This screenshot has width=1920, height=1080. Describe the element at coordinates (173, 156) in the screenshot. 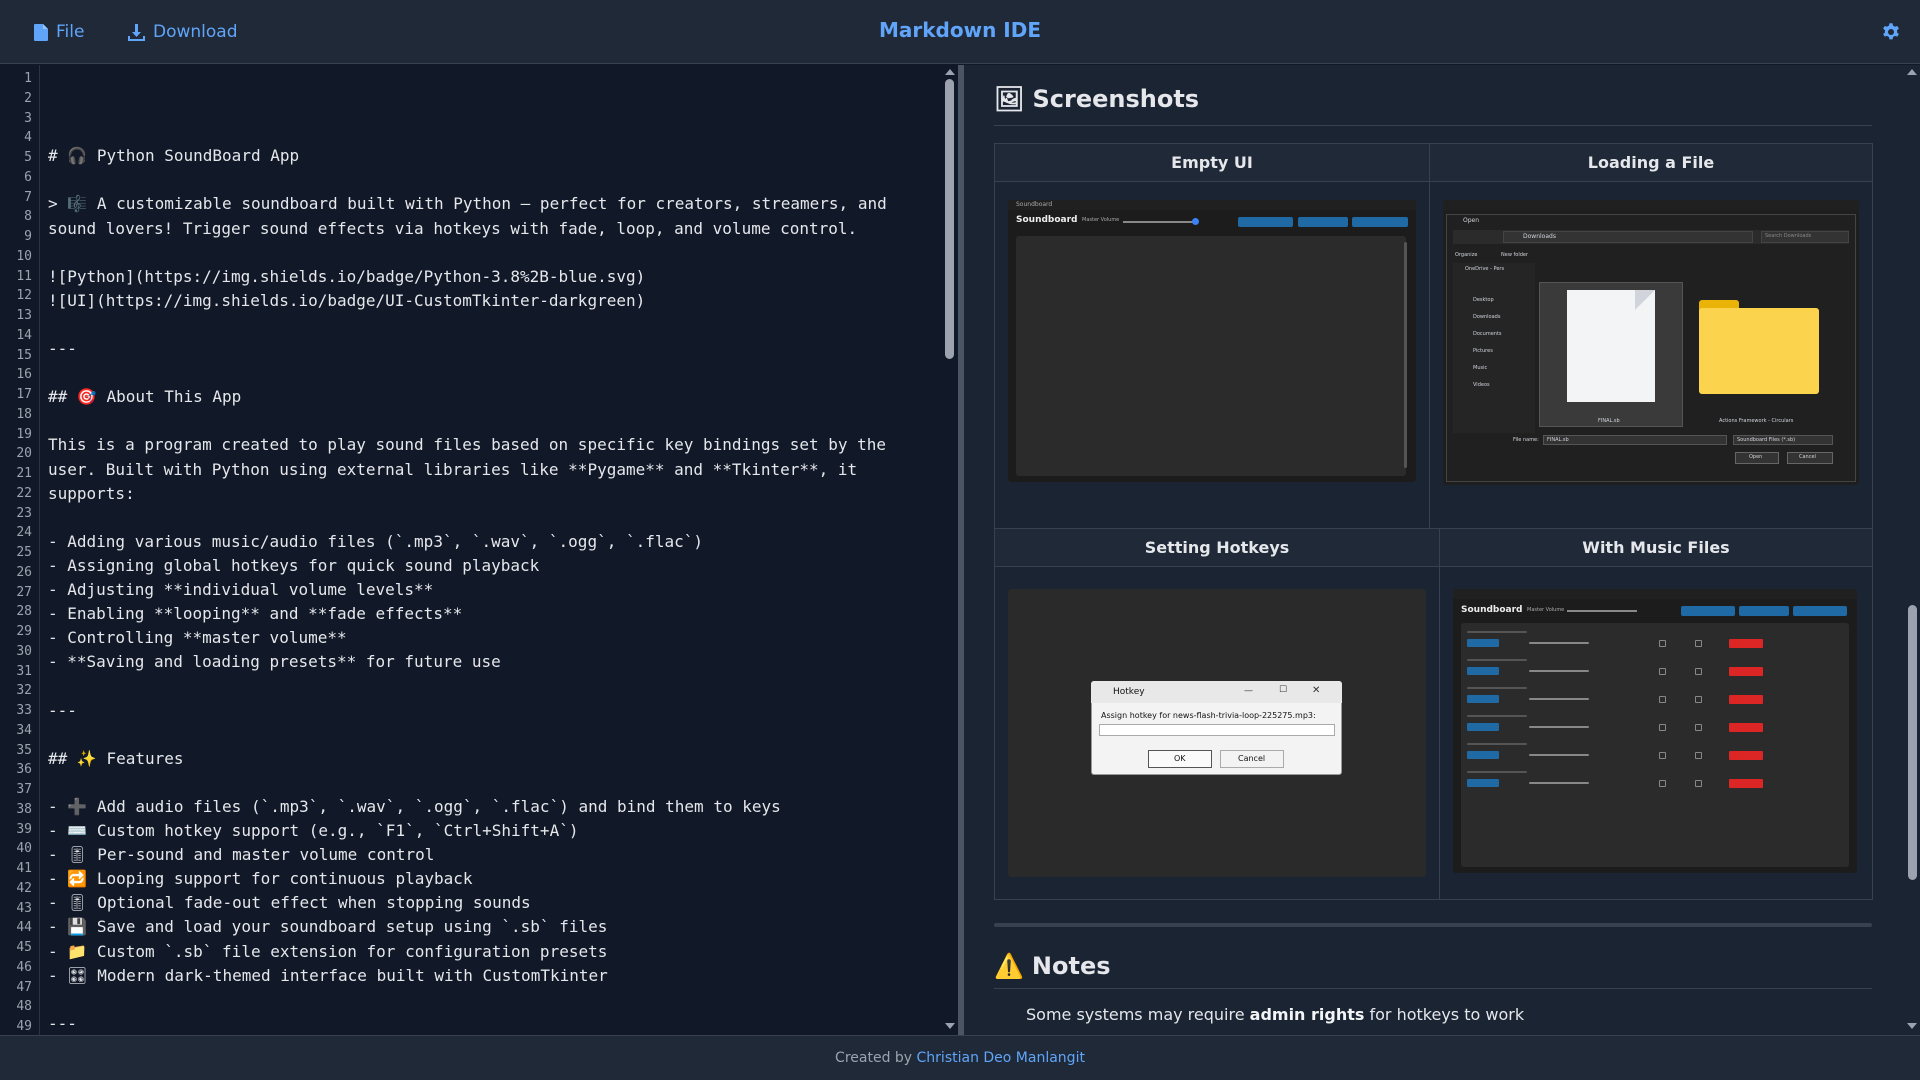

I see `code-line: # 🎧 Python SoundBoard App` at that location.